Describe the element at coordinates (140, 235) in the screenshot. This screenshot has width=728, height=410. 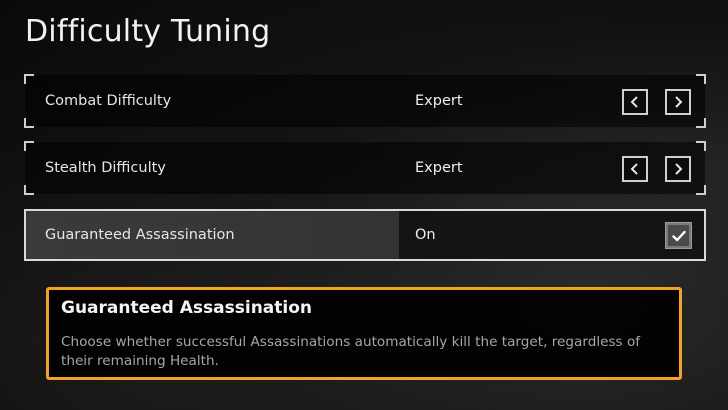
I see `setting-label: Guaranteed Assassination` at that location.